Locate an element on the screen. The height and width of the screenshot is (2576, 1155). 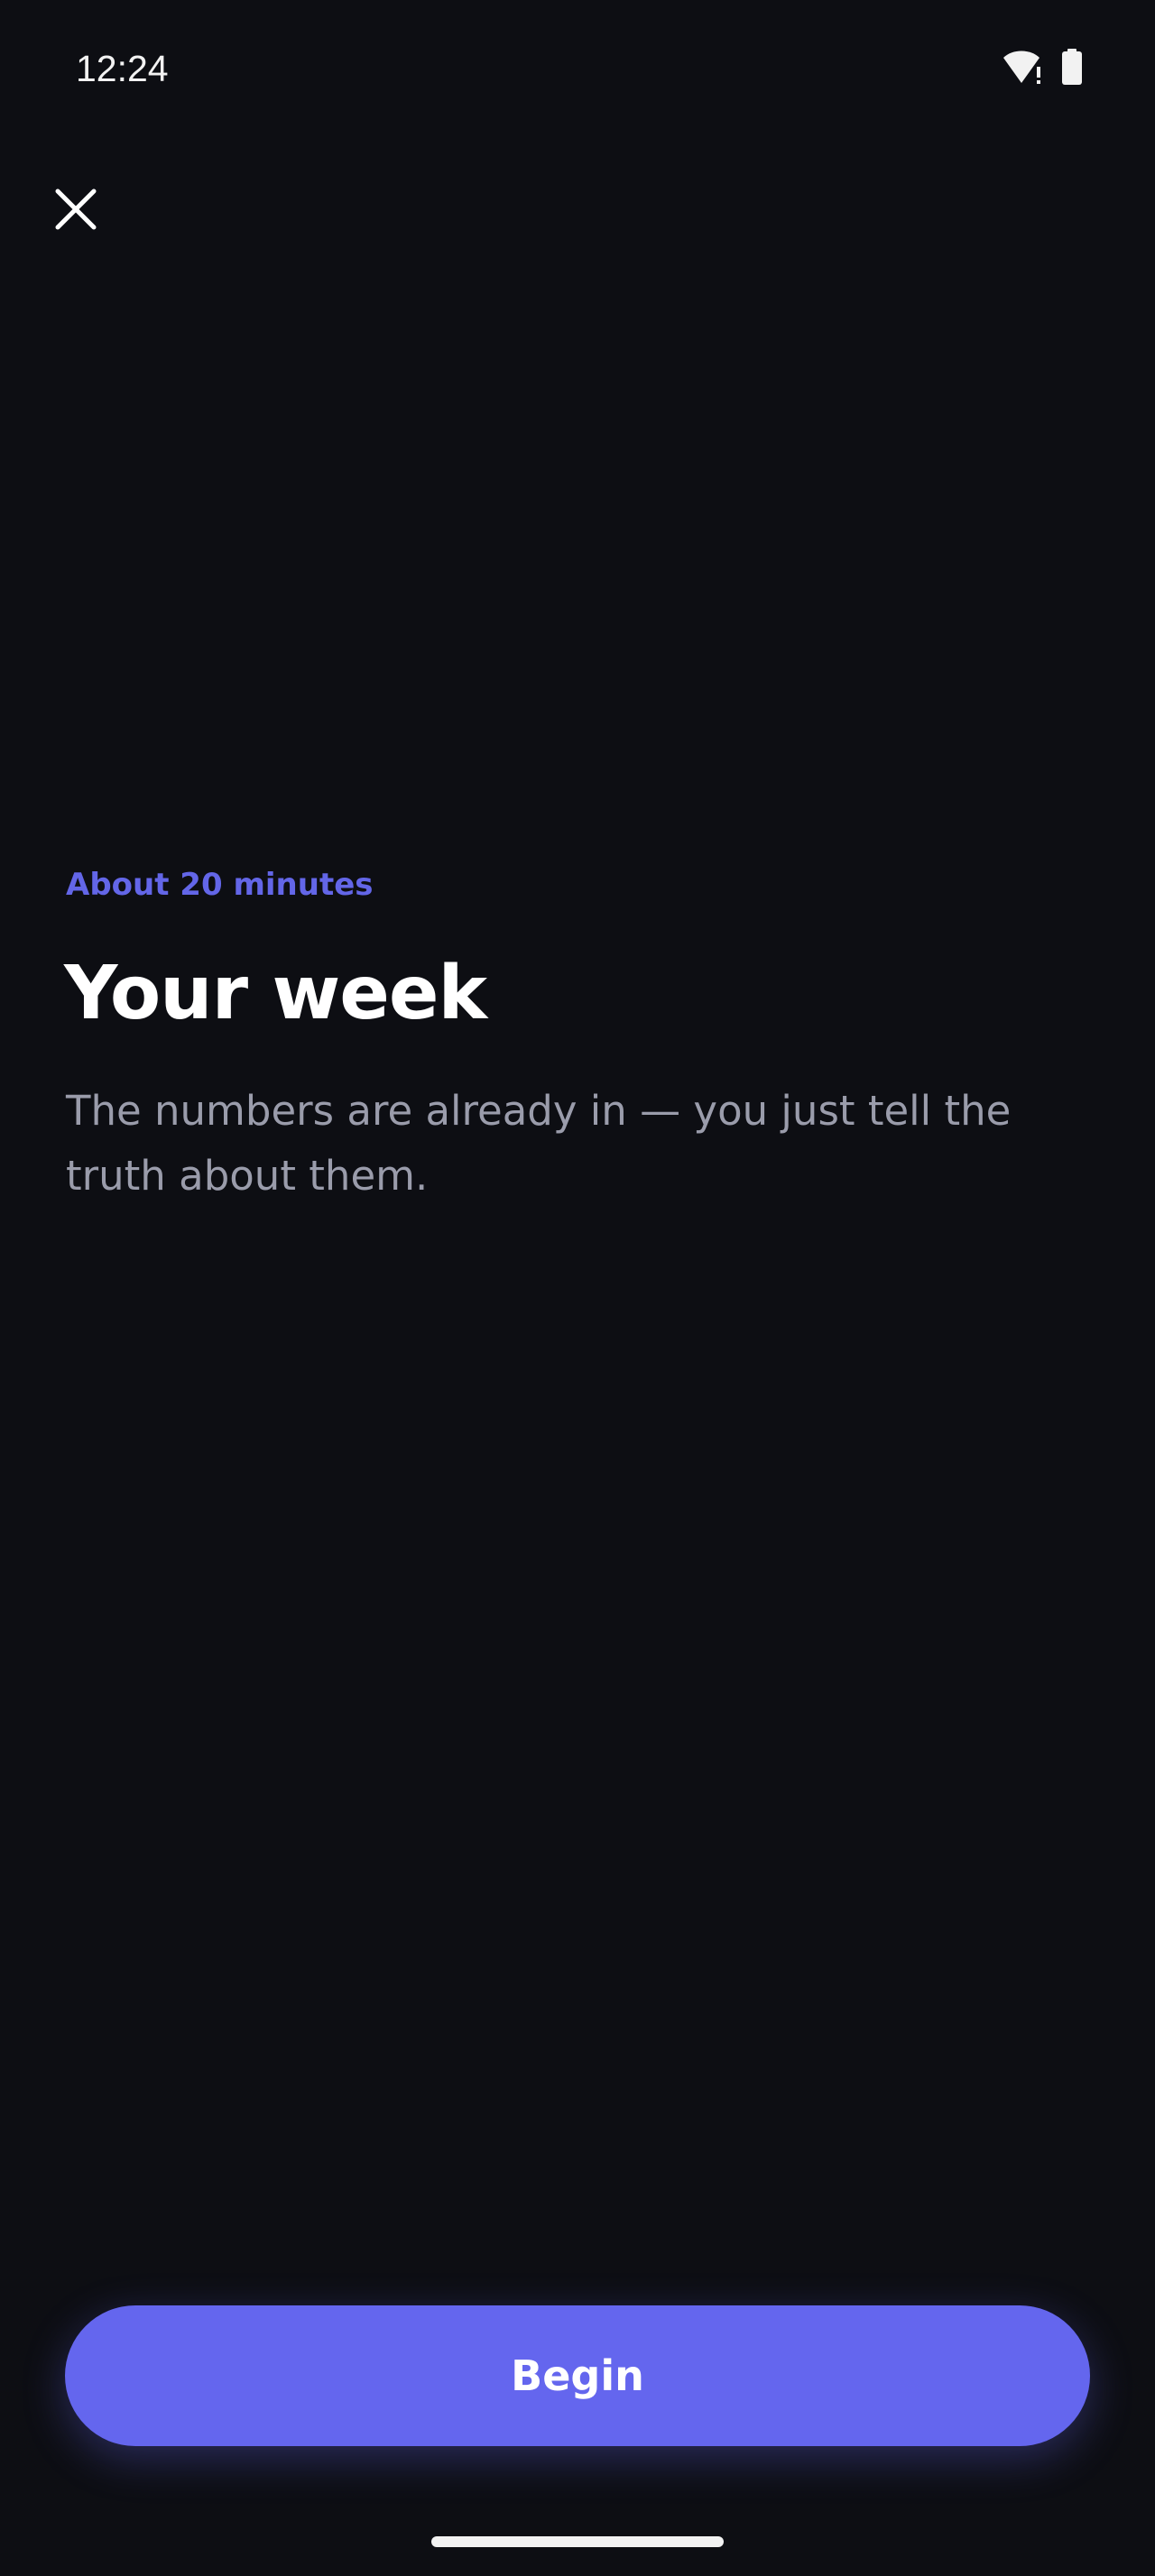
close-icon is located at coordinates (76, 212).